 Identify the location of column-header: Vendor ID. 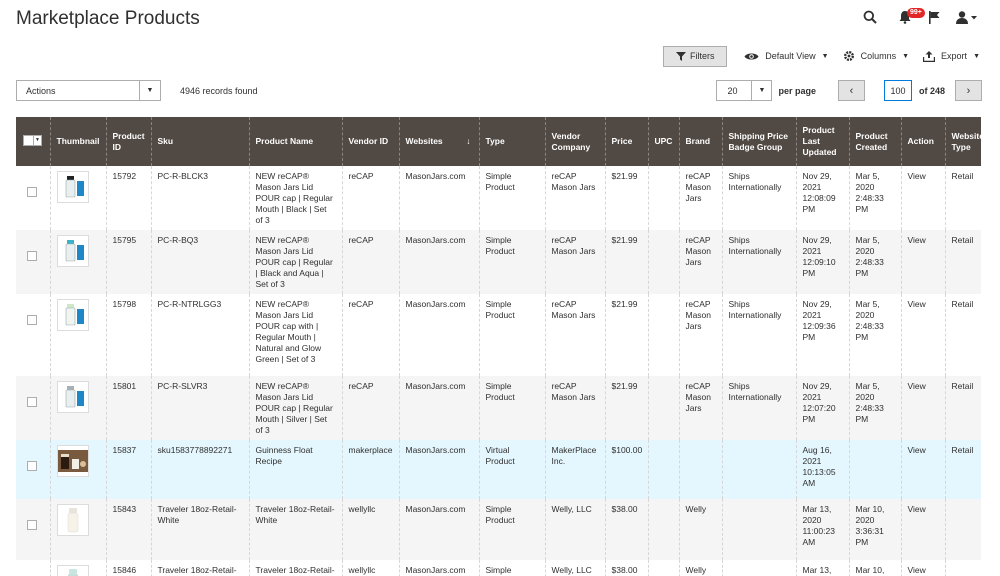
(370, 141).